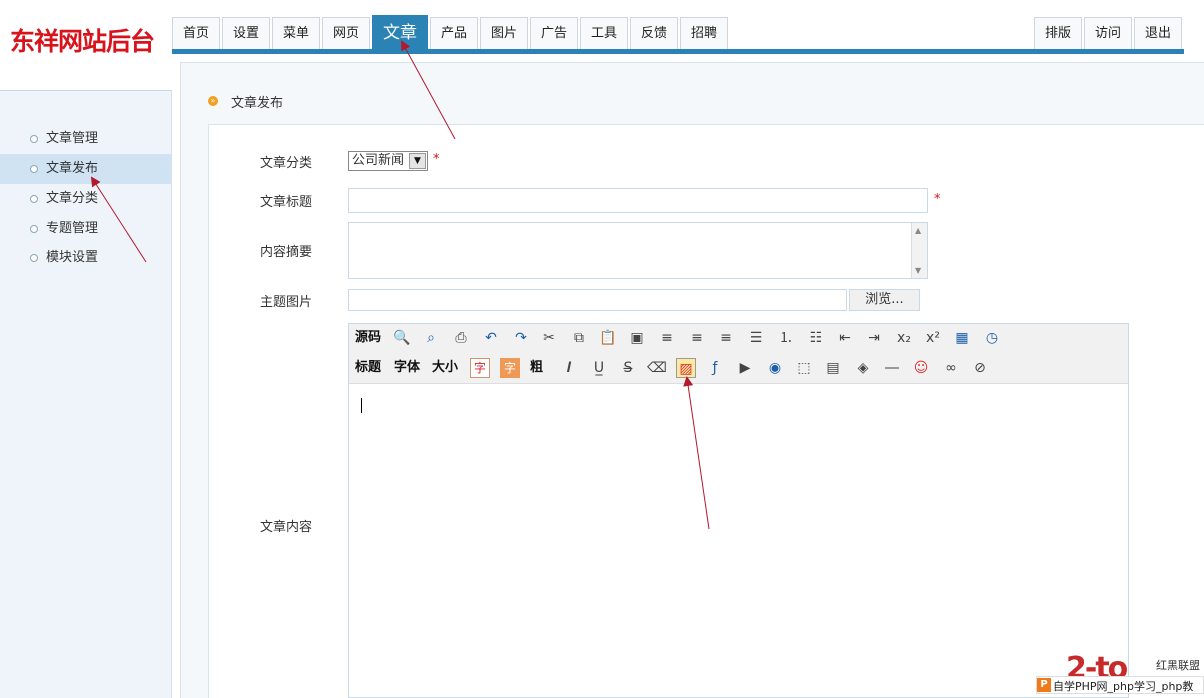 The width and height of the screenshot is (1204, 698). Describe the element at coordinates (1044, 685) in the screenshot. I see `php-logo-icon: P` at that location.